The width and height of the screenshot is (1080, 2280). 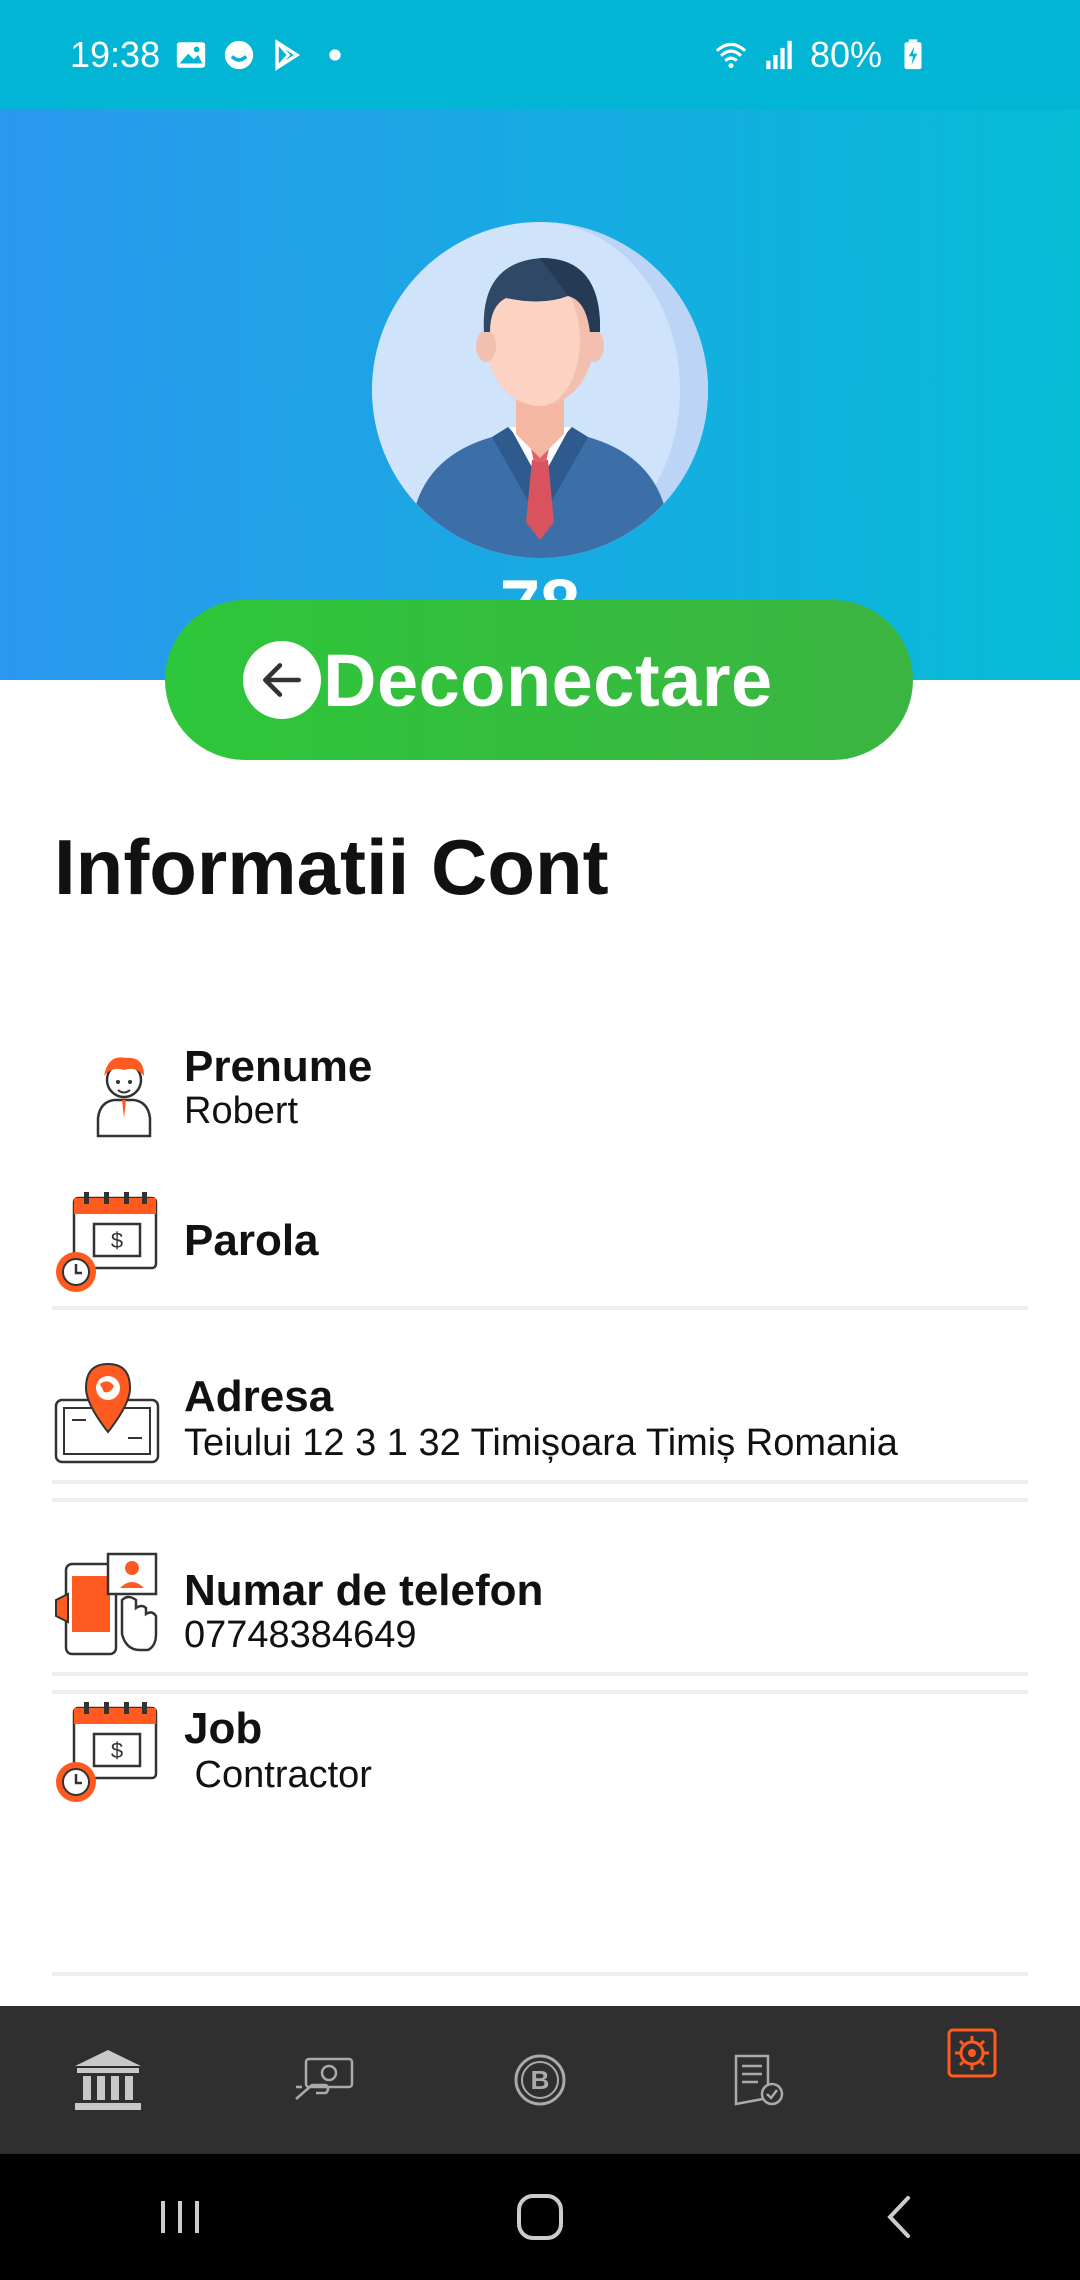 What do you see at coordinates (731, 55) in the screenshot?
I see `wifi-icon` at bounding box center [731, 55].